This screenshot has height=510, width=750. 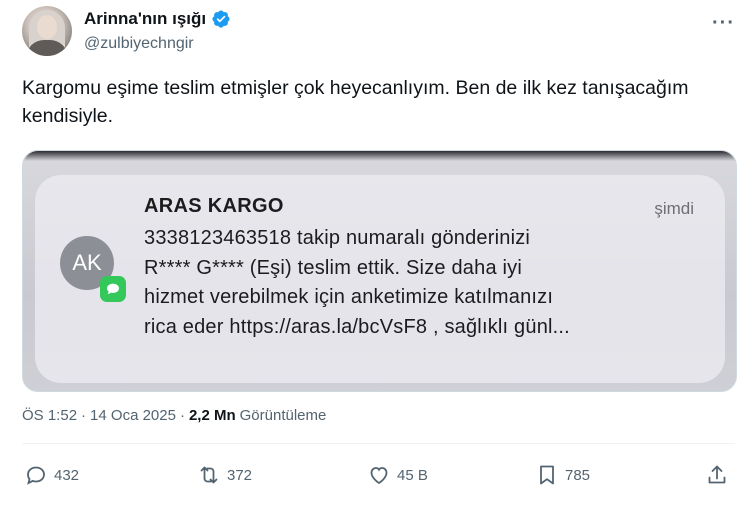 What do you see at coordinates (67, 475) in the screenshot?
I see `reply-count: 432` at bounding box center [67, 475].